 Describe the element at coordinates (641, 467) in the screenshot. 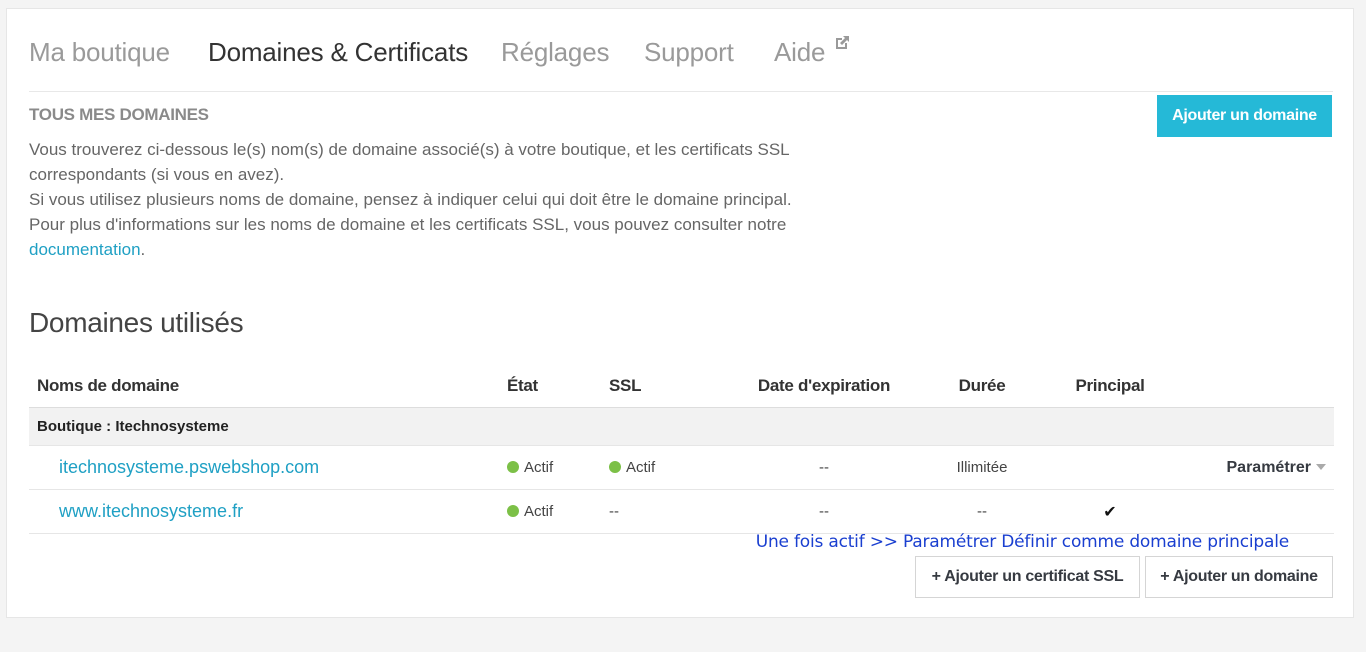

I see `ssl-value: Actif` at that location.